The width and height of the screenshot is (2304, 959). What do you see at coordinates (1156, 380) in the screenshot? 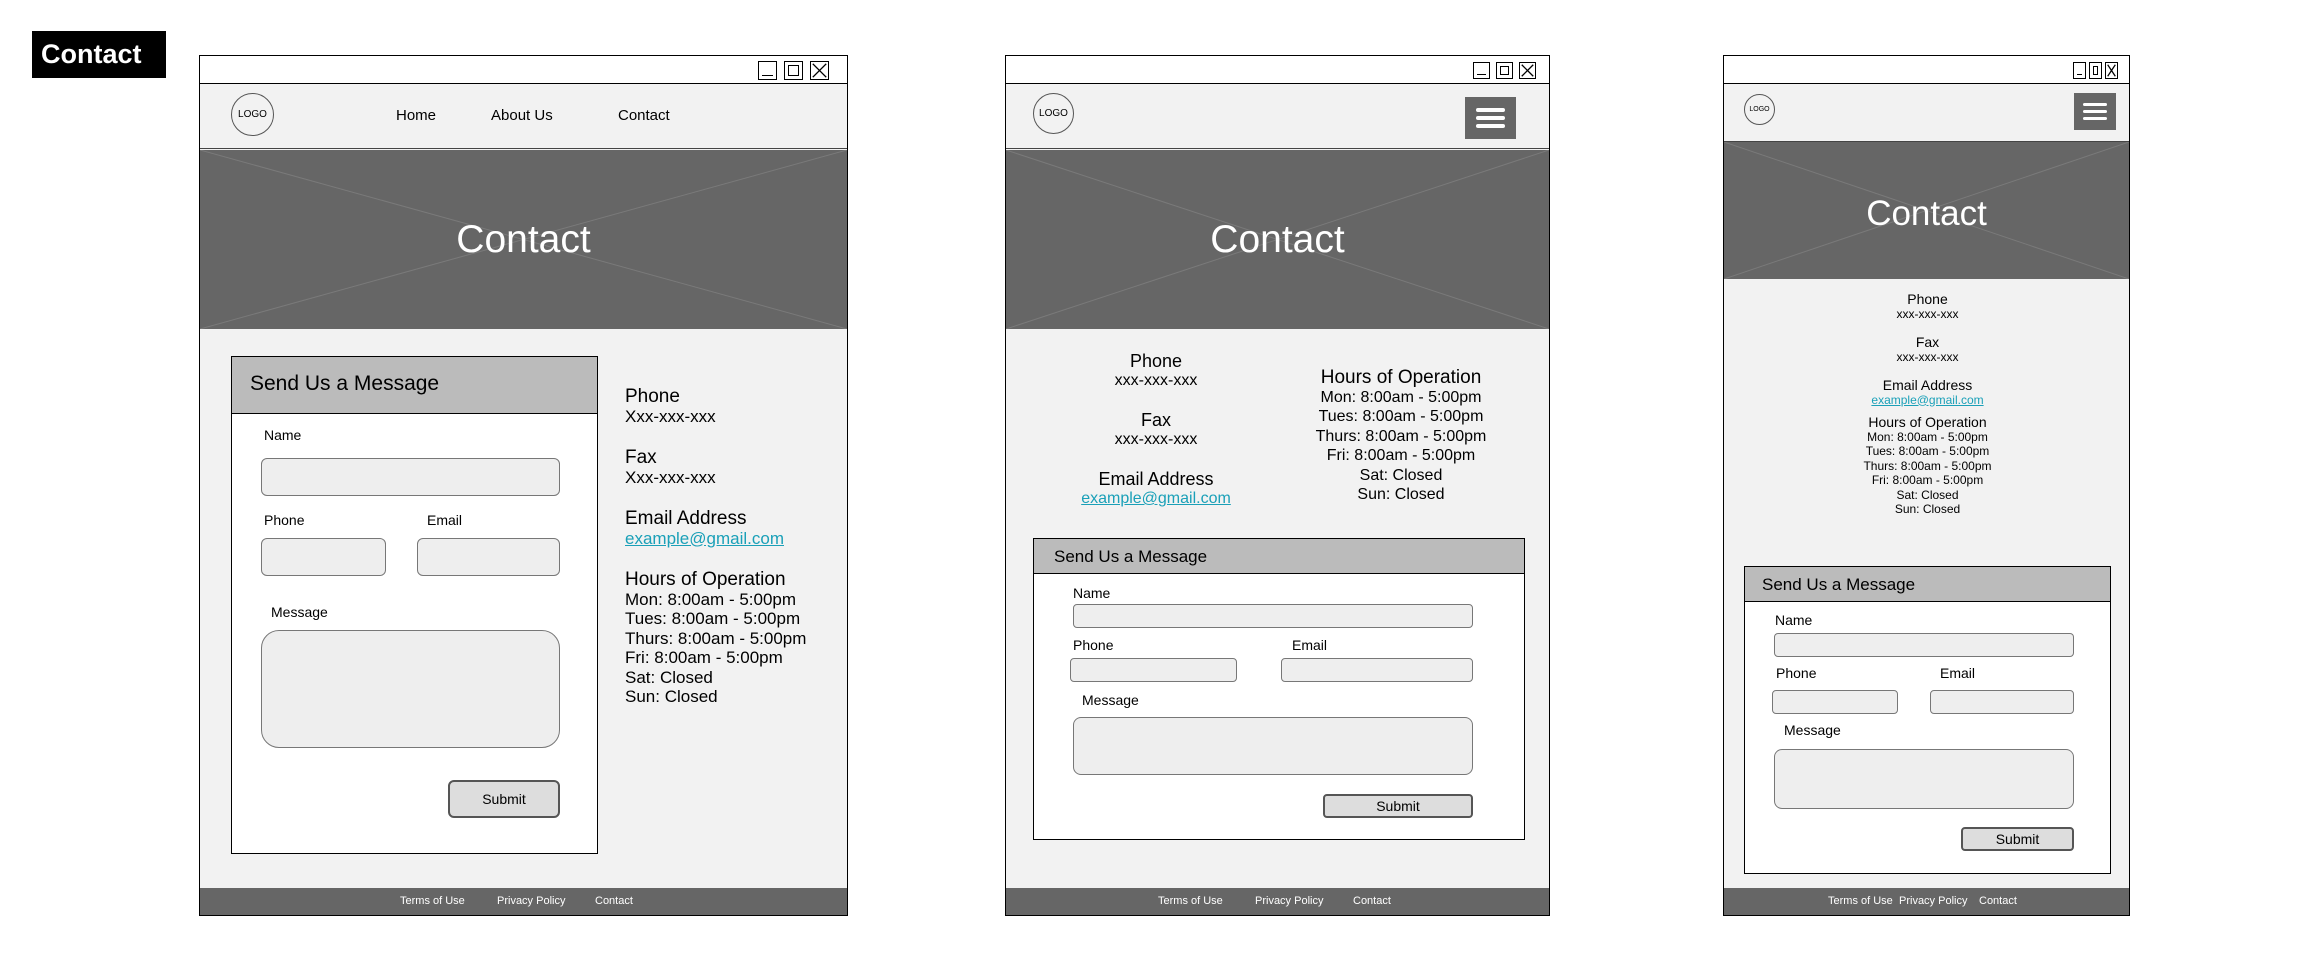
I see `phone-value: xxx-xxx-xxx` at bounding box center [1156, 380].